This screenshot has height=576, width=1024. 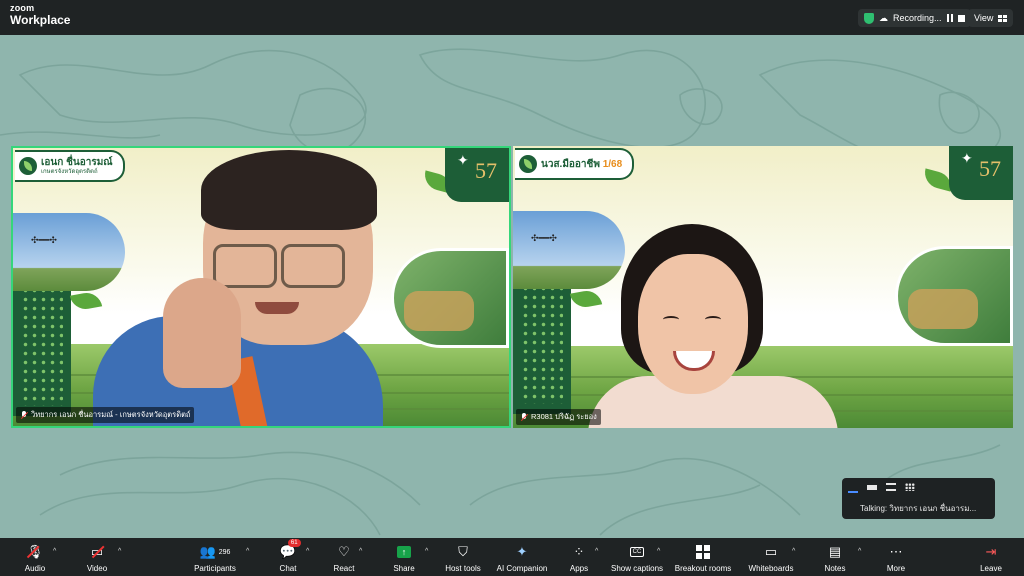 What do you see at coordinates (522, 557) in the screenshot?
I see `ai-companion-button: ✦ AI Companion` at bounding box center [522, 557].